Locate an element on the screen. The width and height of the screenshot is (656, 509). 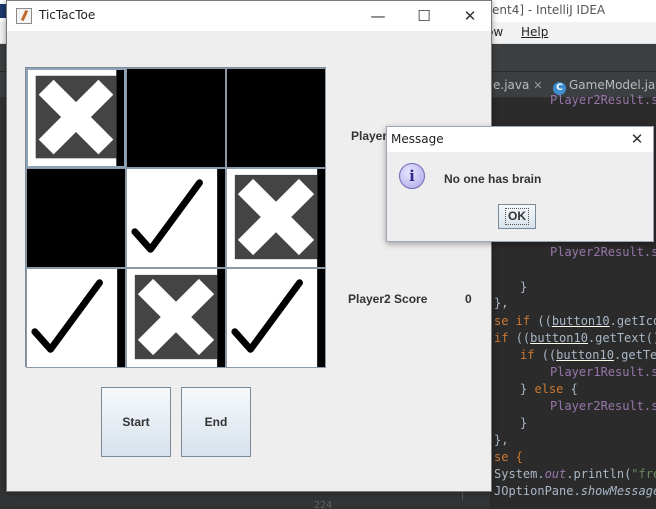
menu-help: Help is located at coordinates (534, 32).